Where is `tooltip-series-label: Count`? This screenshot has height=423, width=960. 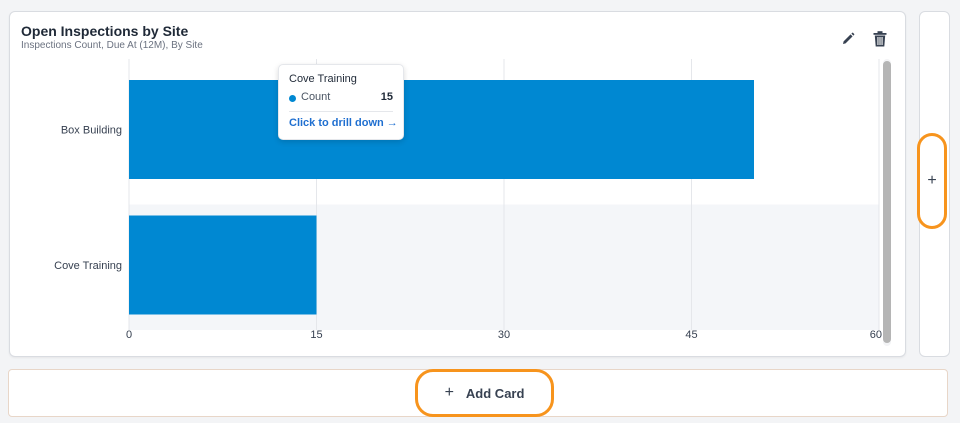 tooltip-series-label: Count is located at coordinates (316, 97).